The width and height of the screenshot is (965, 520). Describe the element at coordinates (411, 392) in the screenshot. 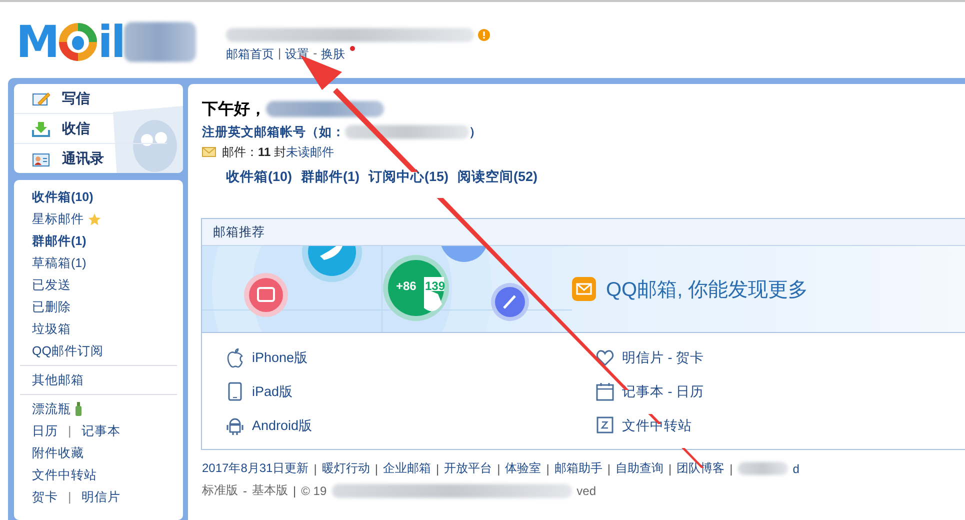

I see `app-link: iPad版` at that location.